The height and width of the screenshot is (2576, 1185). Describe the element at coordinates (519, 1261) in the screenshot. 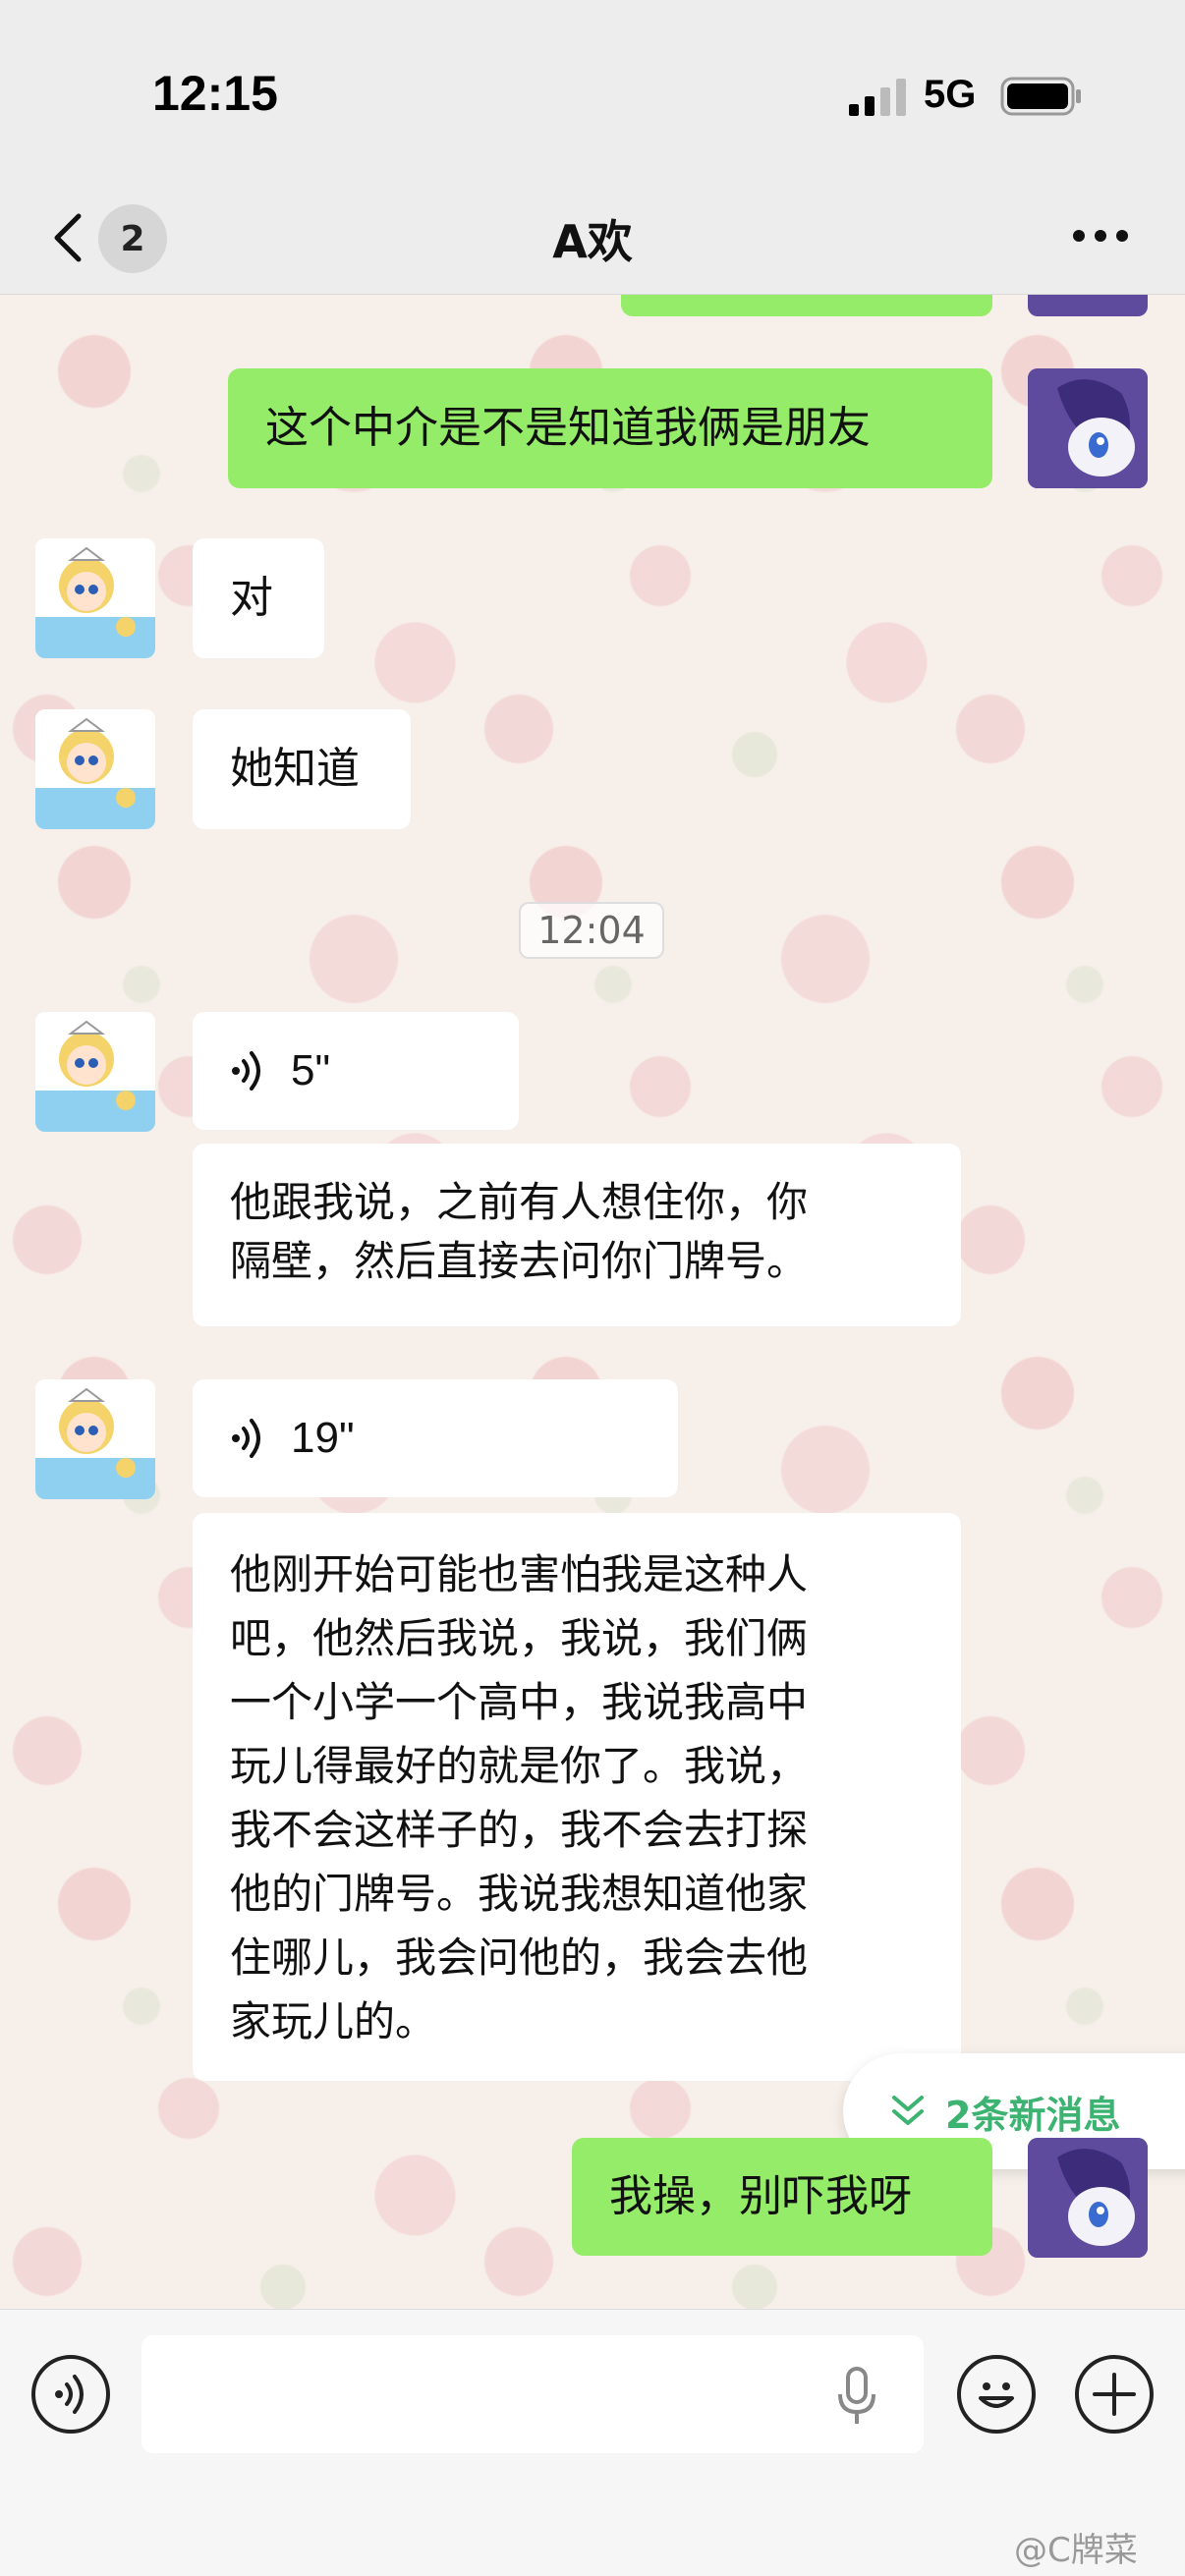

I see `transcript-line: 隔壁，然后直接去问你门牌号。` at that location.